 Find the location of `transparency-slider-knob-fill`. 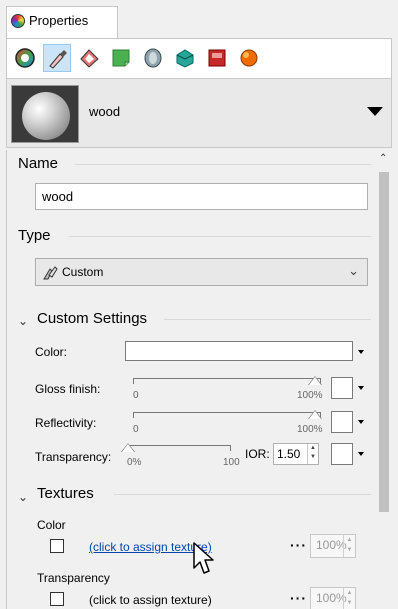

transparency-slider-knob-fill is located at coordinates (128, 448).